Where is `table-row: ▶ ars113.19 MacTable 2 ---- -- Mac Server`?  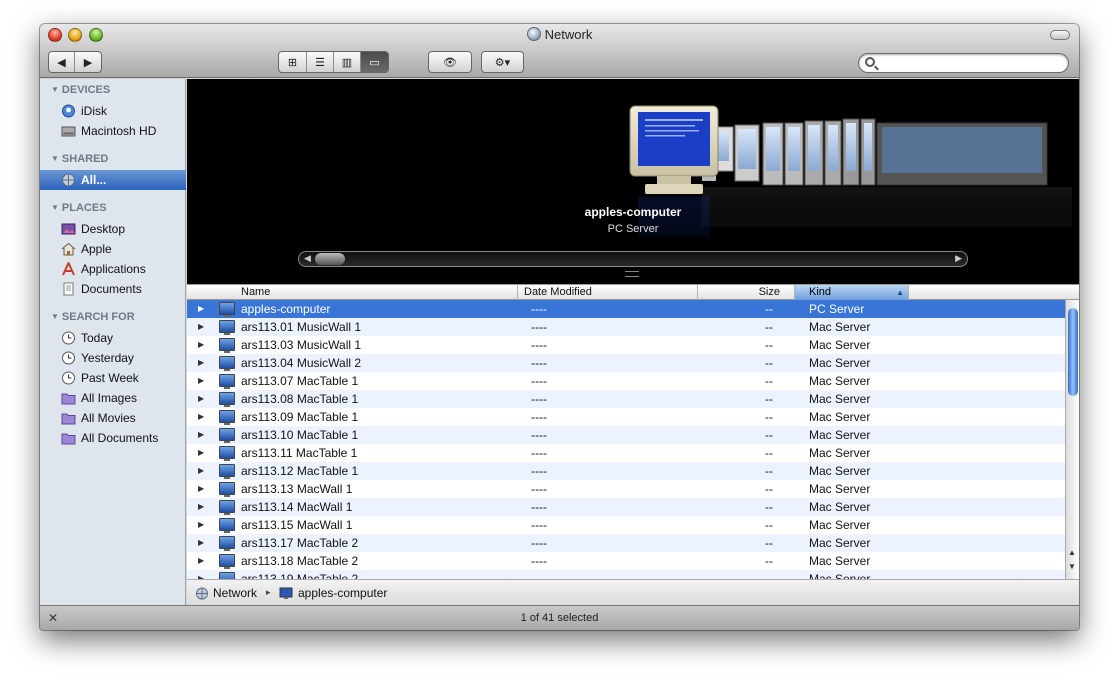 table-row: ▶ ars113.19 MacTable 2 ---- -- Mac Server is located at coordinates (626, 574).